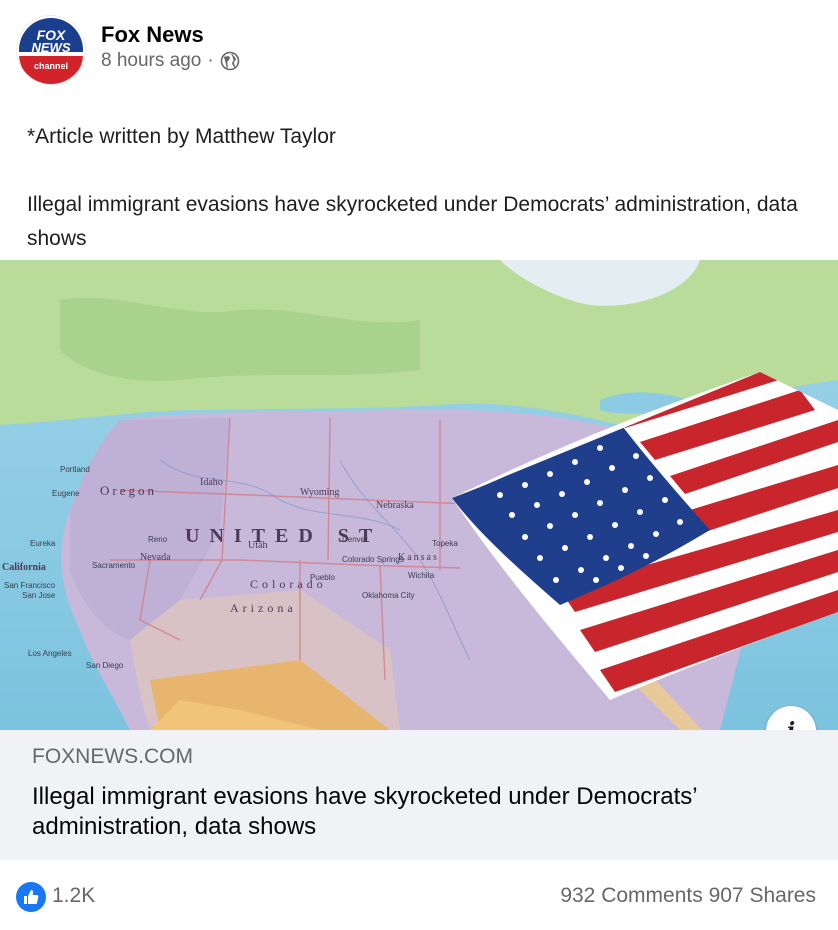  I want to click on page-name: Fox News, so click(152, 35).